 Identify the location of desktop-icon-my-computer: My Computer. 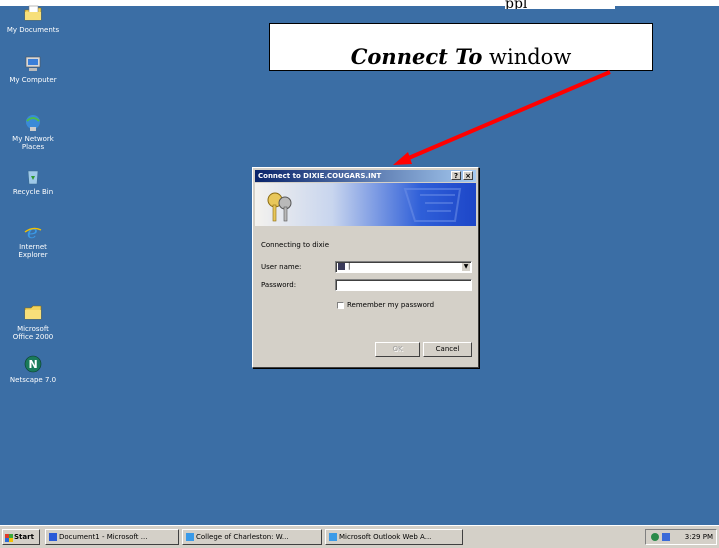
(33, 69).